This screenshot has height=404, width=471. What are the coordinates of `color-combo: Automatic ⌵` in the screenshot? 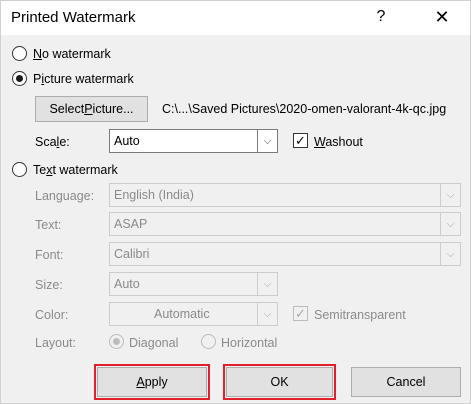 It's located at (193, 314).